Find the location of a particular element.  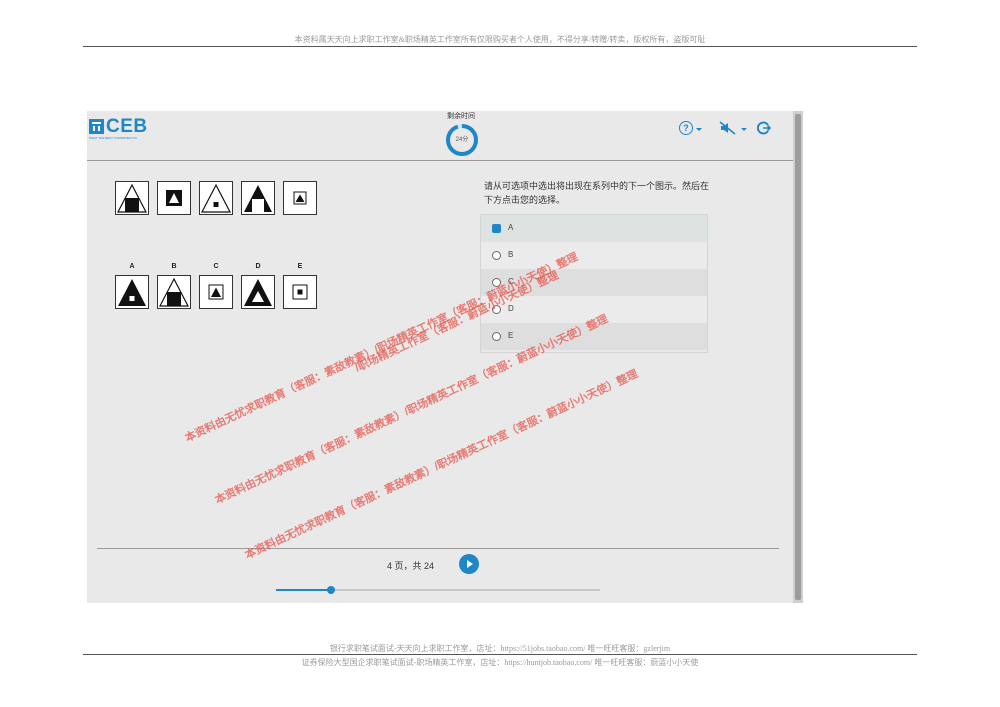

footer-rule is located at coordinates (500, 654).